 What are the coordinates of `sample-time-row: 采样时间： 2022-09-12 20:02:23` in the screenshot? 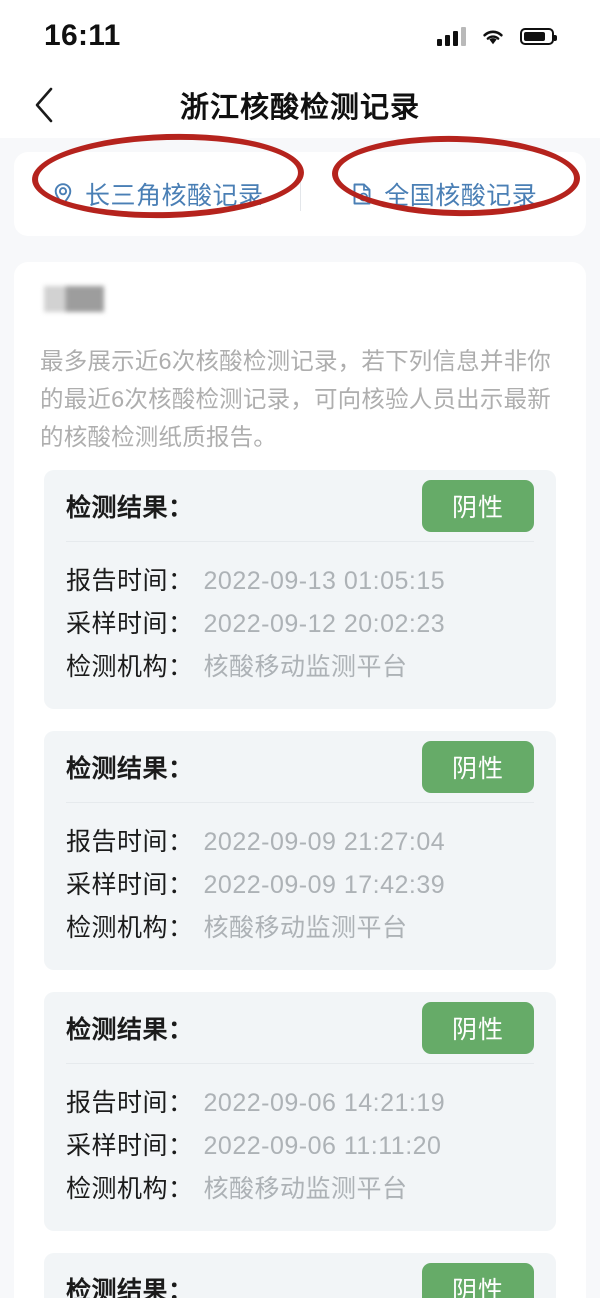 It's located at (300, 624).